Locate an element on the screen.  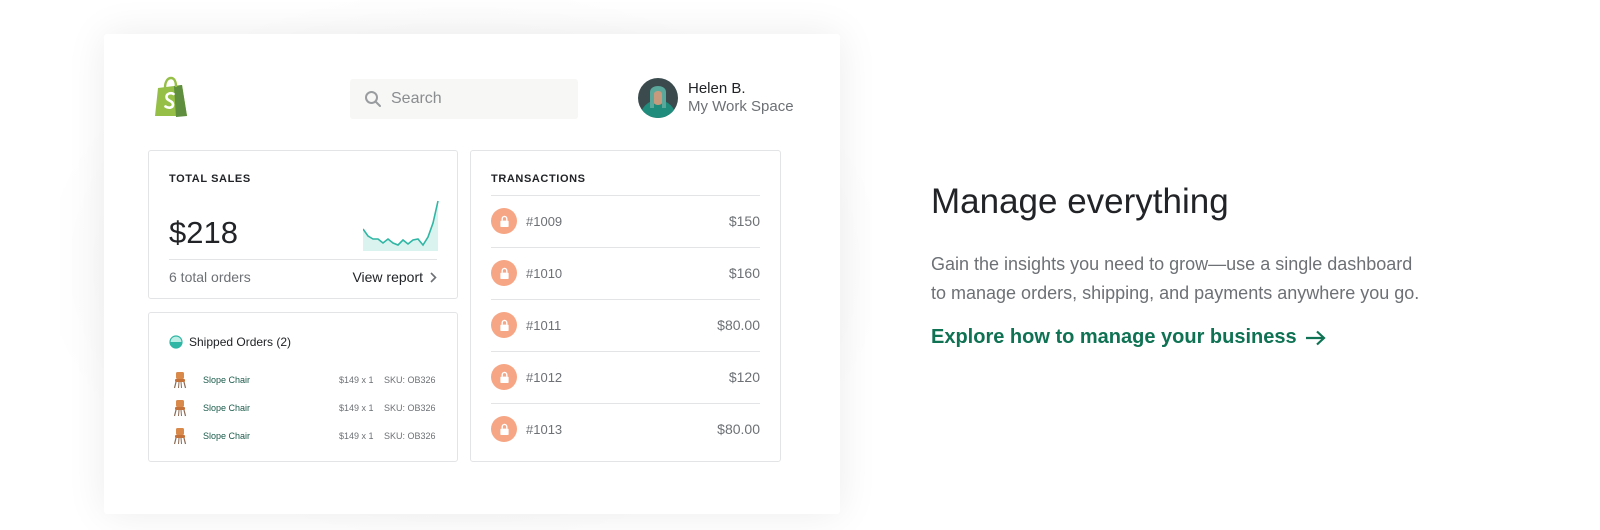
shipped-orders-header: Shipped Orders (2) is located at coordinates (230, 342).